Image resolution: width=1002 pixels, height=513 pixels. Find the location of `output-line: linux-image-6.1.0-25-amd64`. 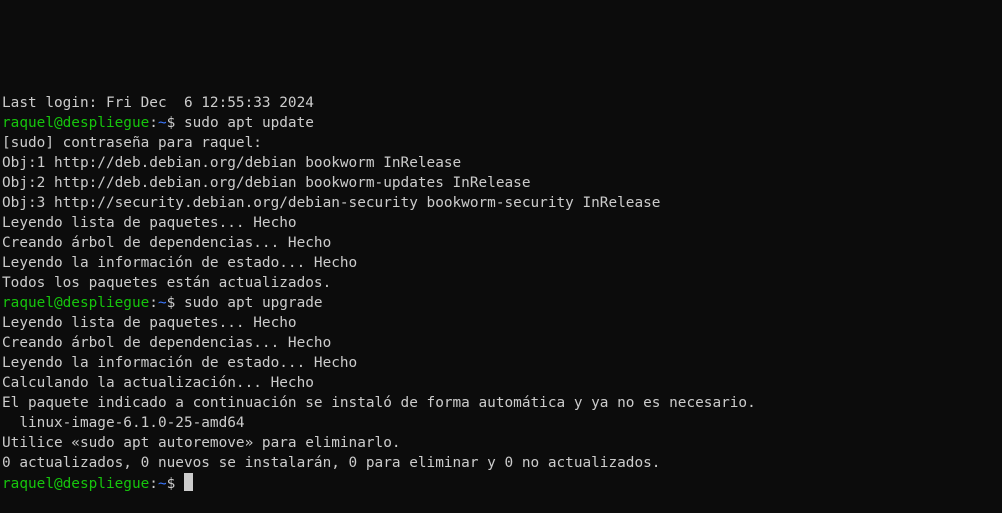

output-line: linux-image-6.1.0-25-amd64 is located at coordinates (123, 423).